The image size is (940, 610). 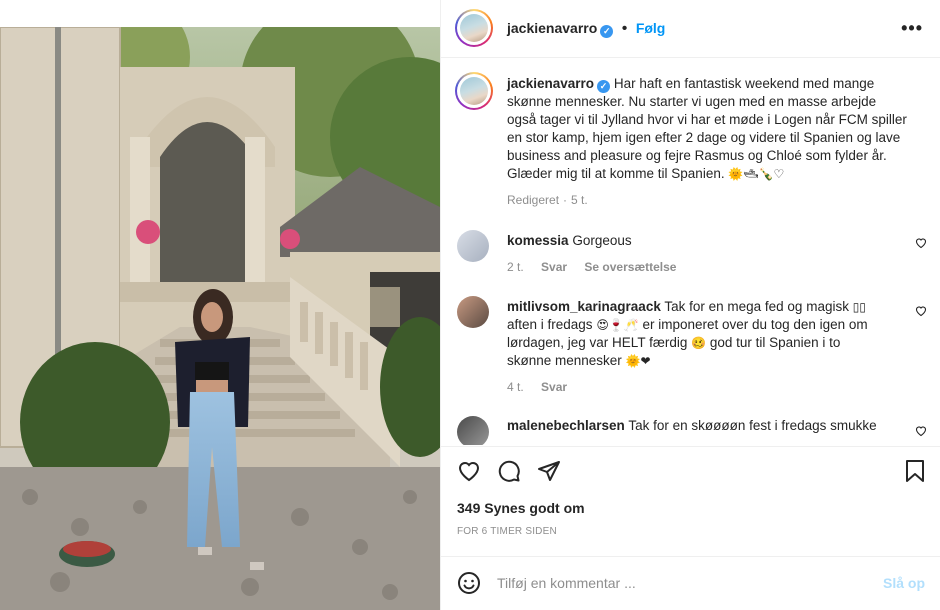 I want to click on comment-composer: Tilføj en kommentar ... Slå op, so click(x=690, y=583).